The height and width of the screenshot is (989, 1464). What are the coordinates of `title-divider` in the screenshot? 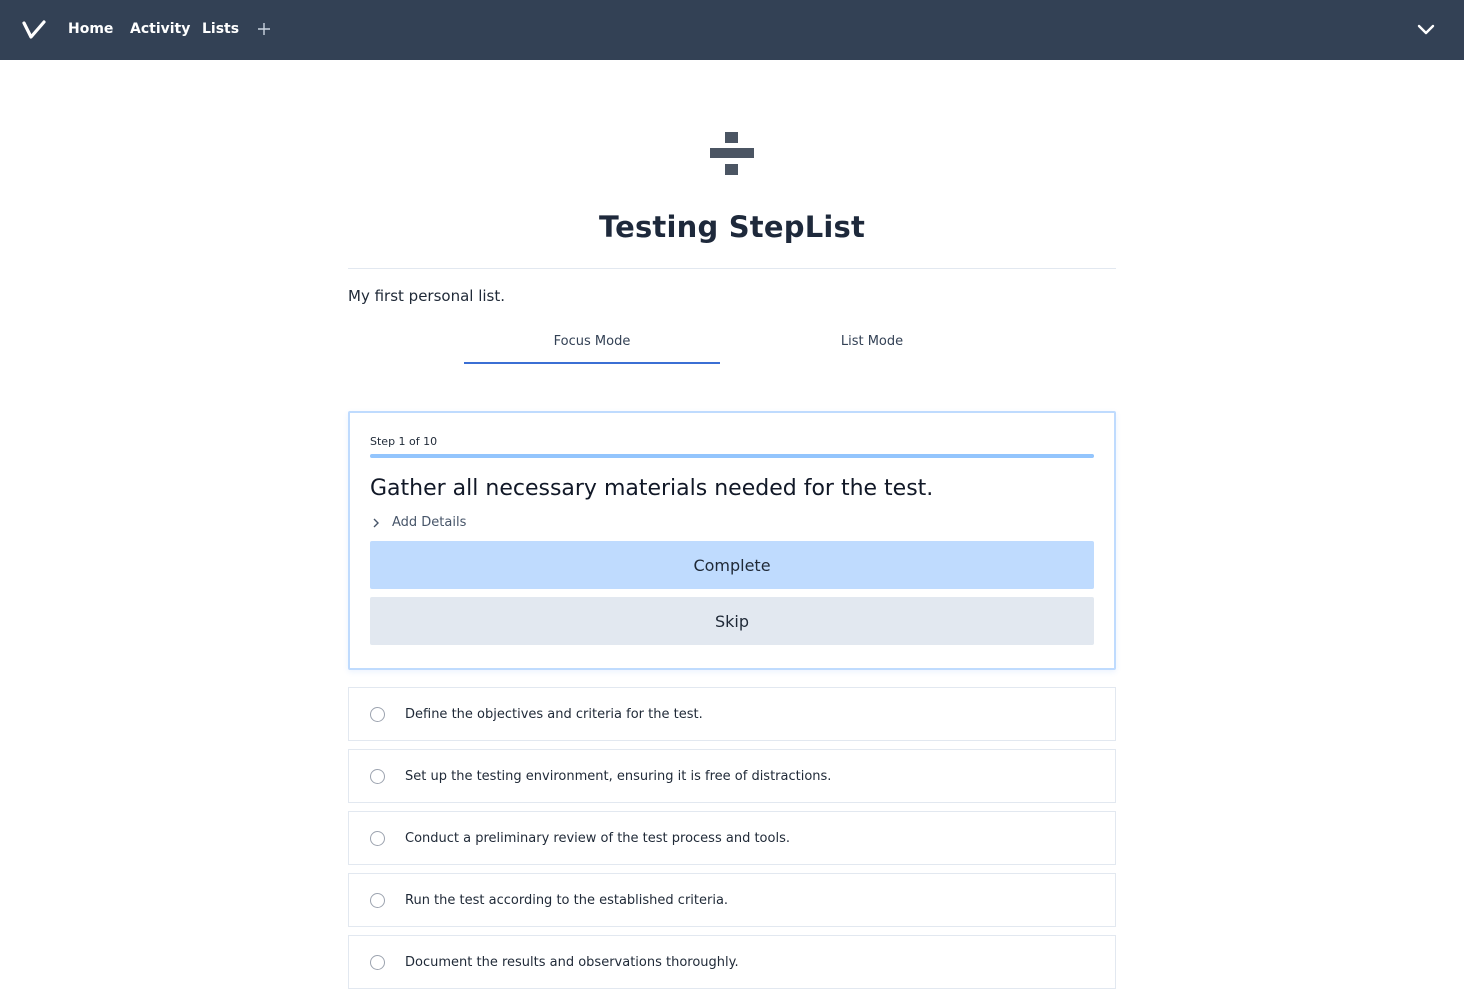 It's located at (732, 268).